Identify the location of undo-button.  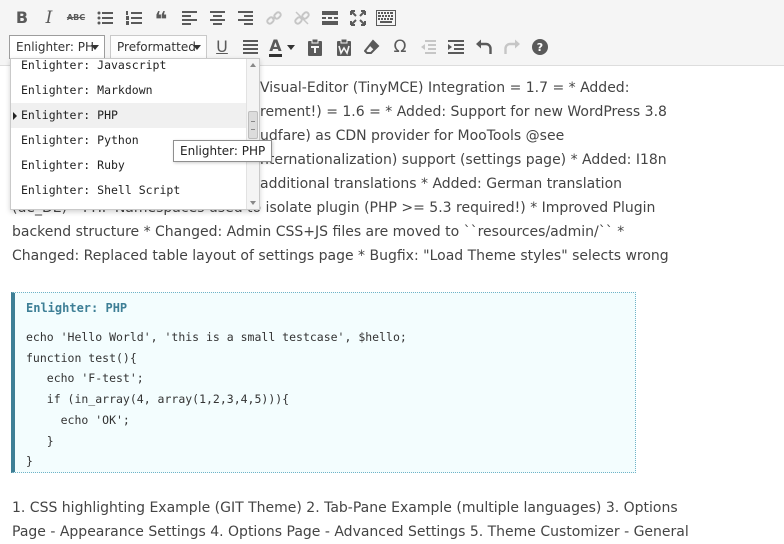
(484, 47).